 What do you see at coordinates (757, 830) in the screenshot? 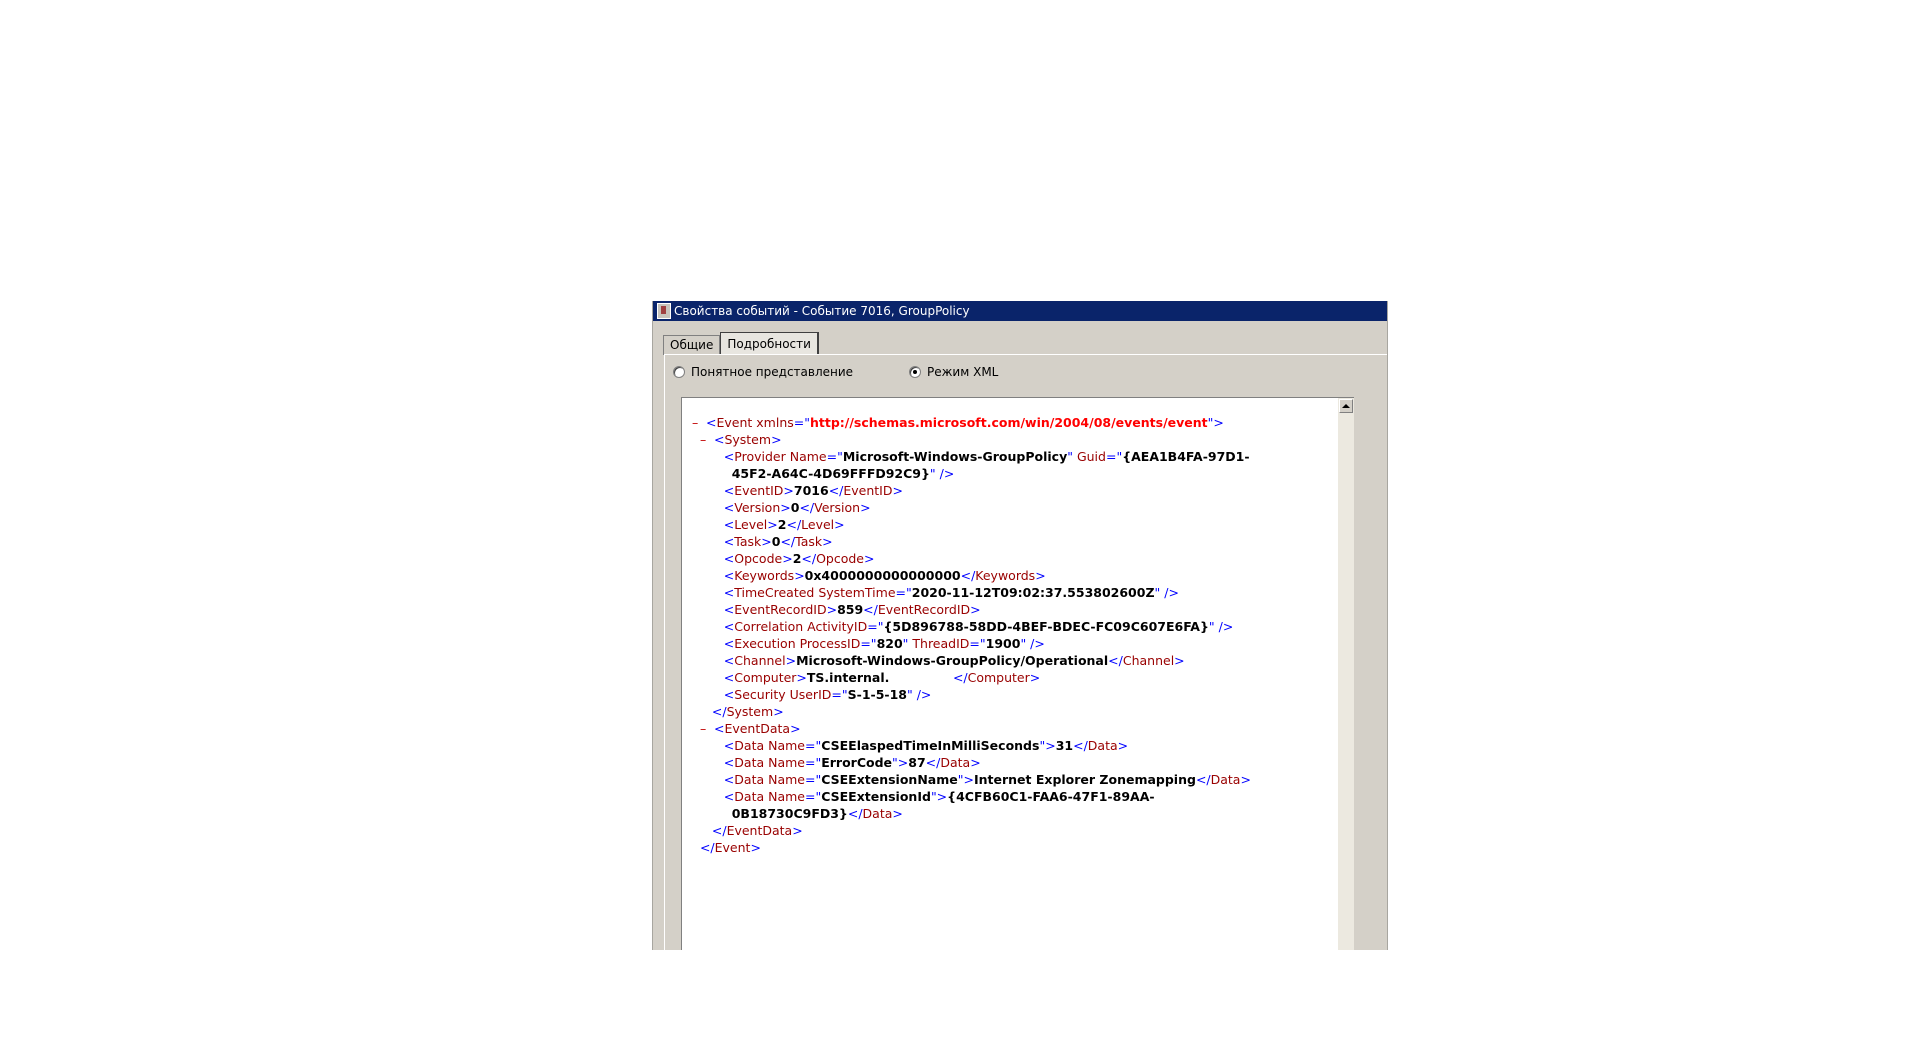
I see `xml-line-eventdata-close: </EventData>` at bounding box center [757, 830].